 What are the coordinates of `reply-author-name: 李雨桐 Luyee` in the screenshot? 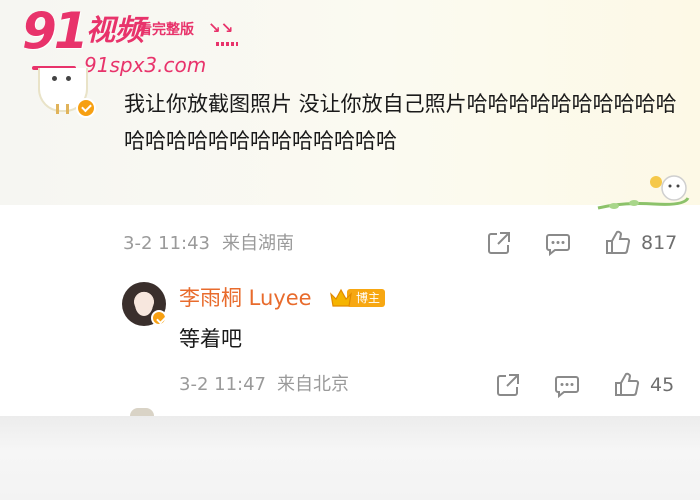 It's located at (245, 298).